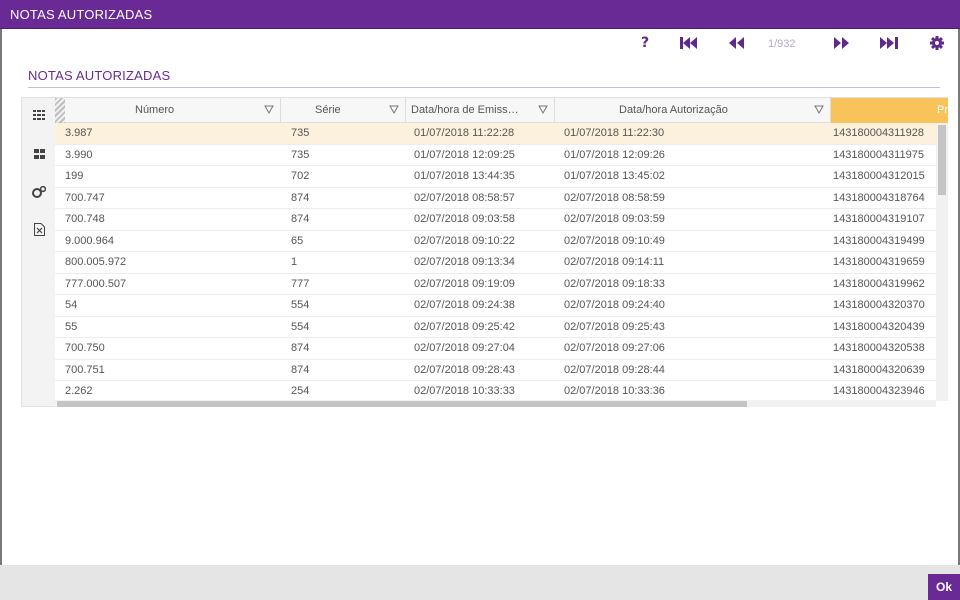  Describe the element at coordinates (693, 110) in the screenshot. I see `column-header-data-autorizacao: Data/hora Autorização` at that location.